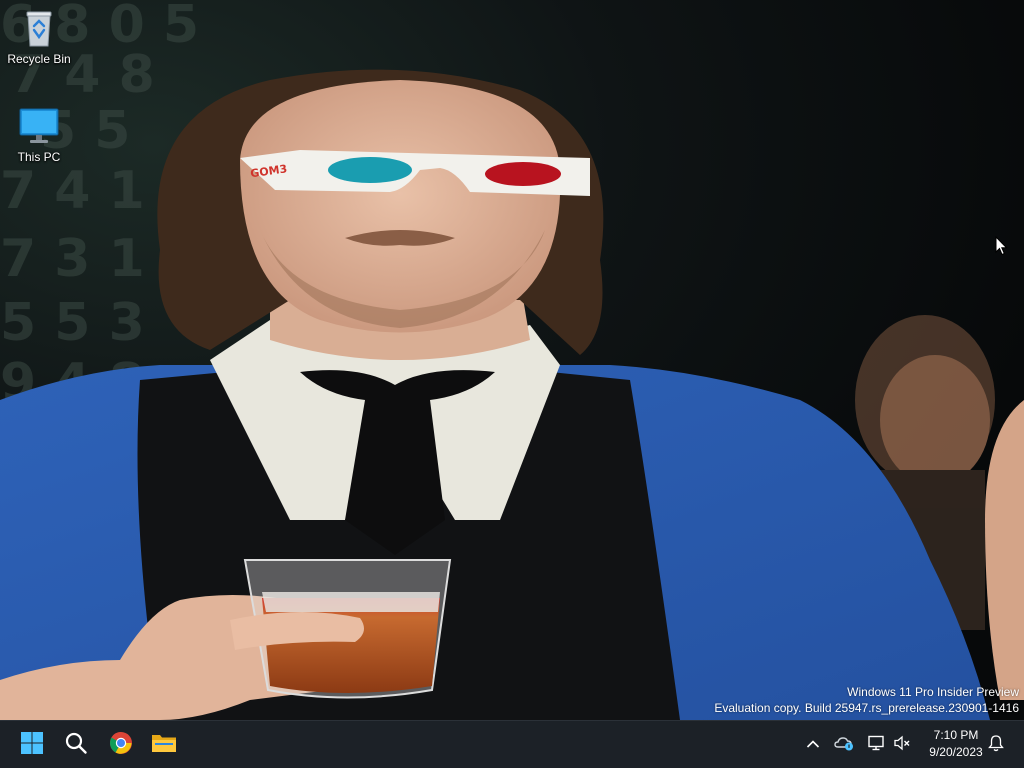 This screenshot has height=768, width=1024. What do you see at coordinates (512, 744) in the screenshot?
I see `taskbar: 7:10 PM 9/20/2023` at bounding box center [512, 744].